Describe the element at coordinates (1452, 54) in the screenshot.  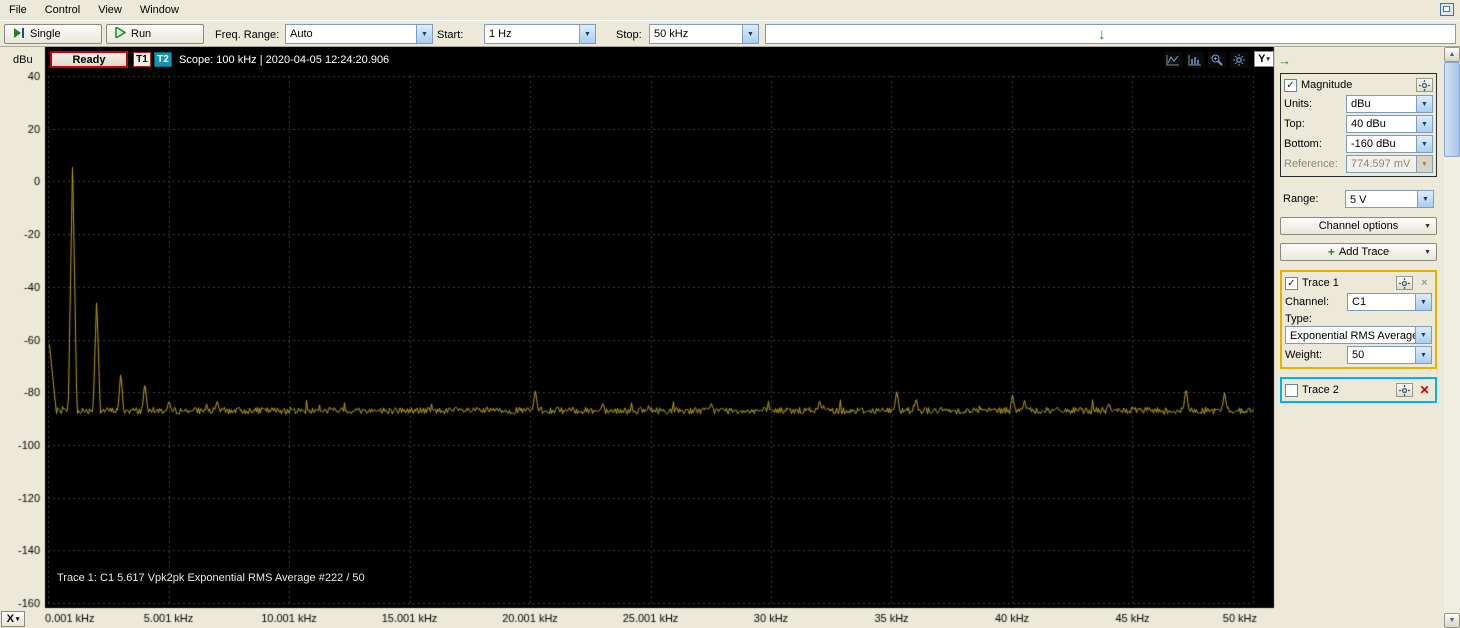
I see `scroll-up-icon: ▲` at that location.